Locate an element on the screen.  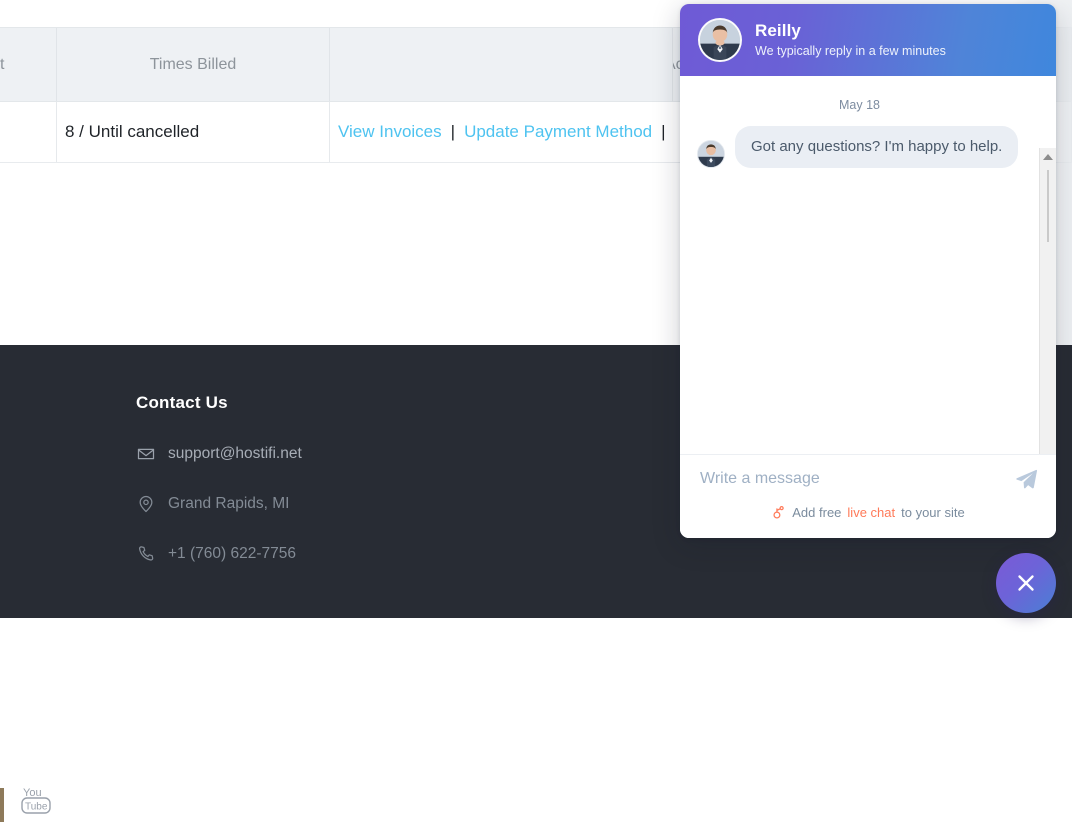
envelope-icon is located at coordinates (149, 454).